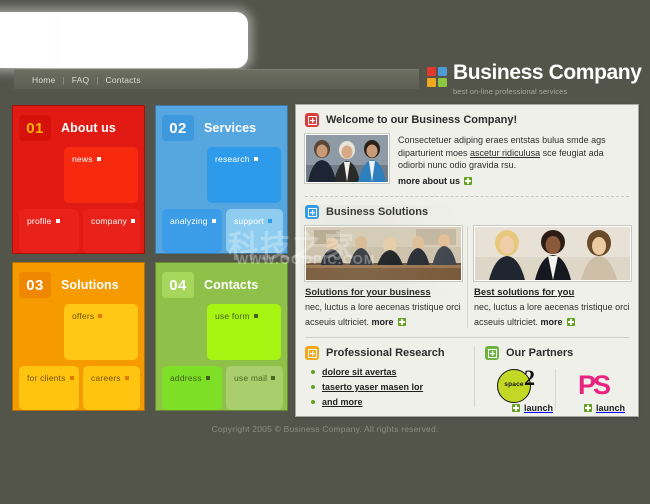 This screenshot has height=504, width=650. What do you see at coordinates (467, 212) in the screenshot?
I see `solutions-section-header: Business Solutions` at bounding box center [467, 212].